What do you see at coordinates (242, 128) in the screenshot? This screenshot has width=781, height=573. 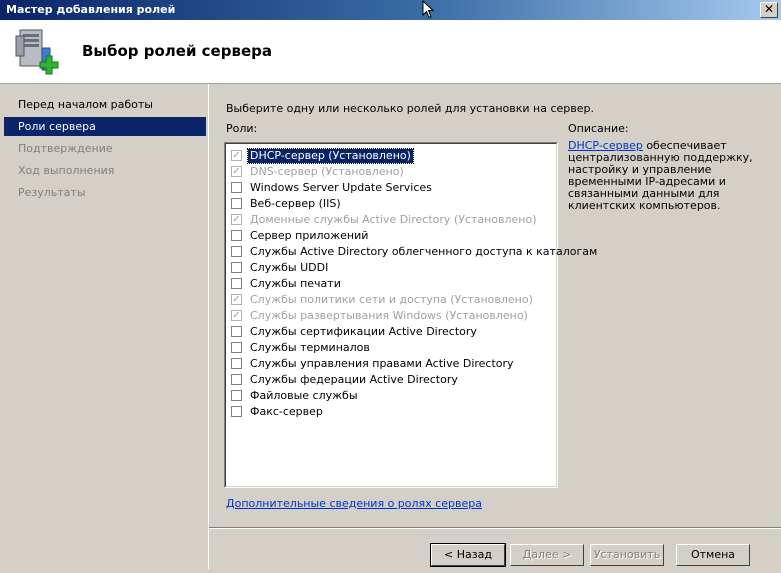 I see `roles-label: Роли:` at bounding box center [242, 128].